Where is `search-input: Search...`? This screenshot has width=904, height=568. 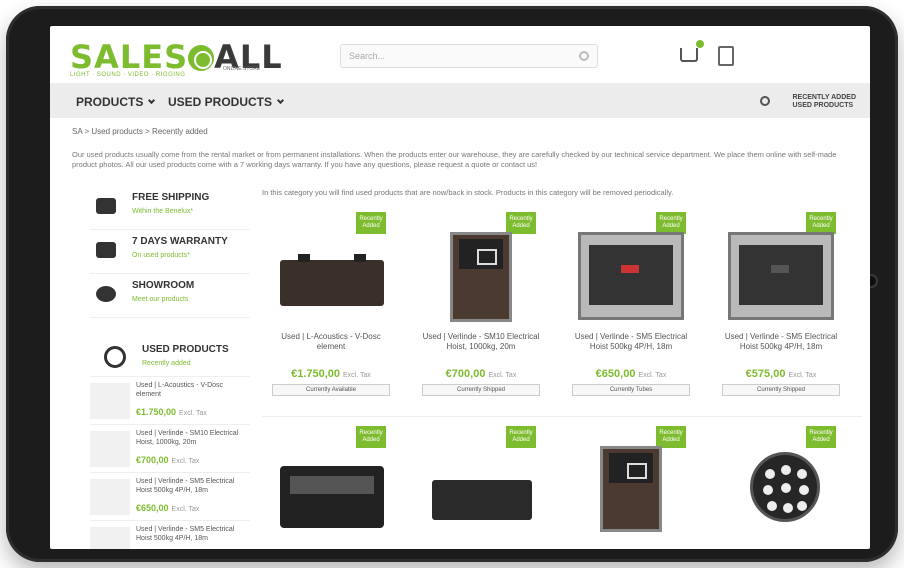 search-input: Search... is located at coordinates (469, 56).